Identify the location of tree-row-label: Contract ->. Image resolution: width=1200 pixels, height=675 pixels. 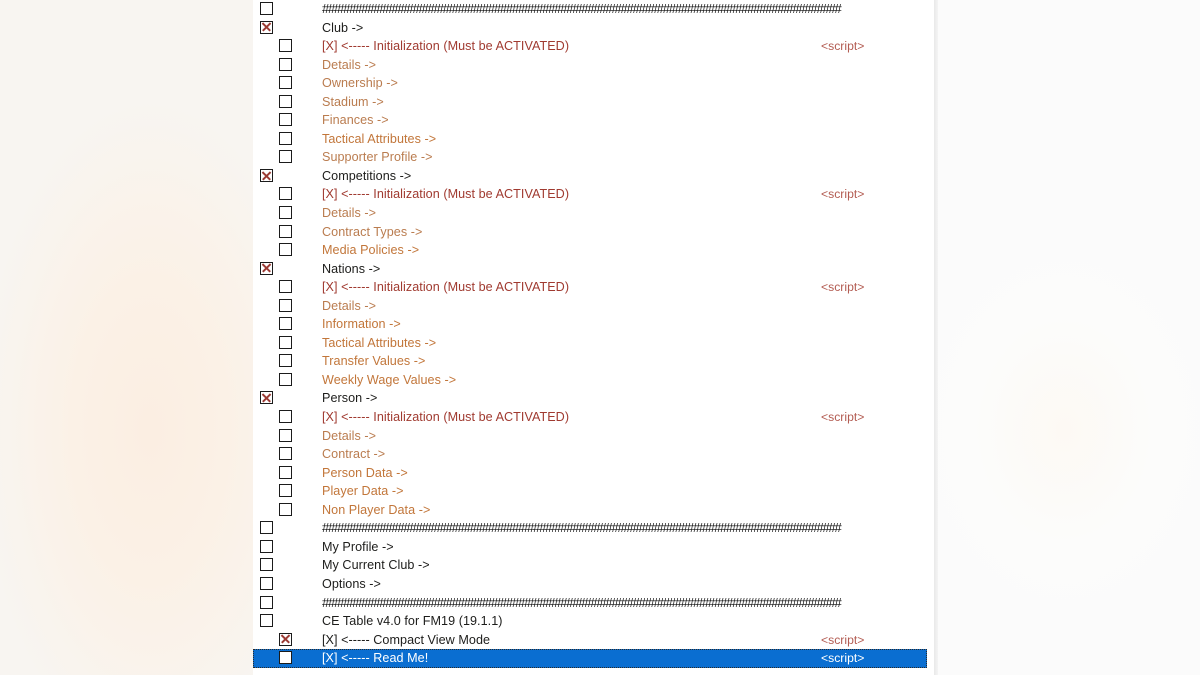
(354, 454).